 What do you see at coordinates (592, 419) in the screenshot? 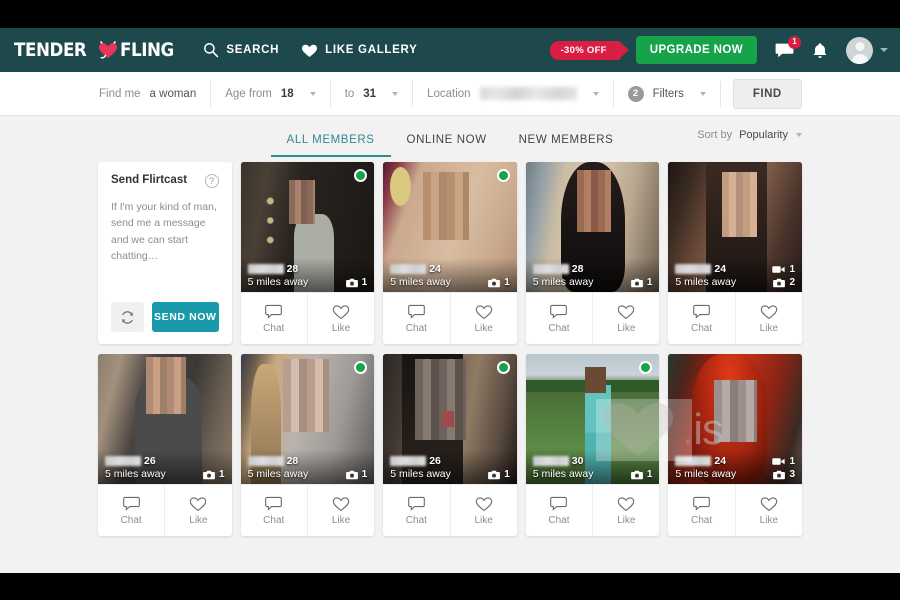
I see `profile-photo: 30 5 miles away 1` at bounding box center [592, 419].